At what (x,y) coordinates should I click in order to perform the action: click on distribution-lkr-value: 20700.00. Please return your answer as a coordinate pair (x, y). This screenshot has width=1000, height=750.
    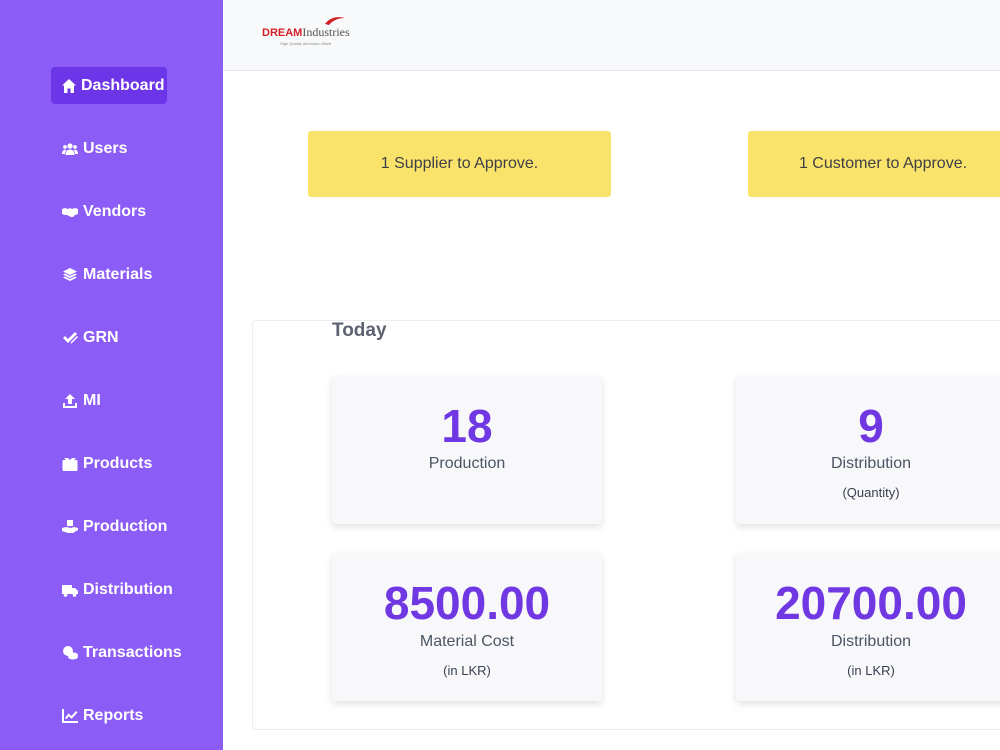
    Looking at the image, I should click on (871, 603).